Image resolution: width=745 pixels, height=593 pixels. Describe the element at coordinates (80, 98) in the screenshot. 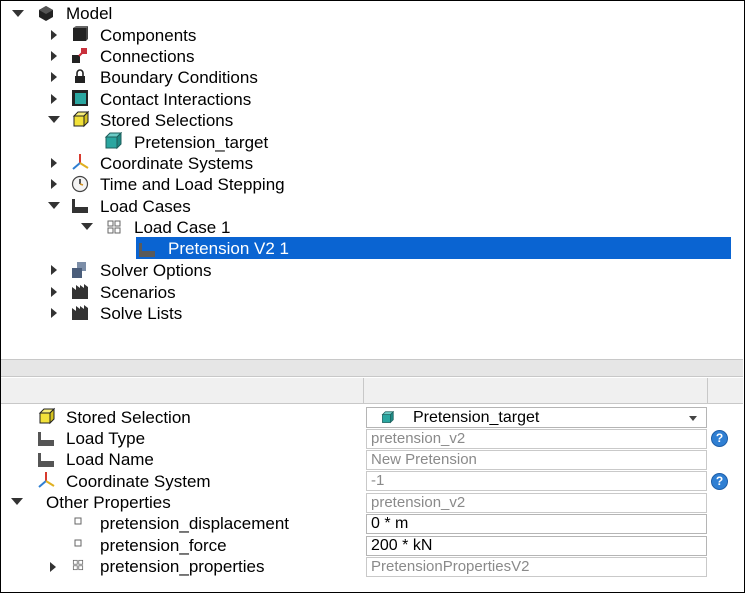

I see `contact-icon` at that location.